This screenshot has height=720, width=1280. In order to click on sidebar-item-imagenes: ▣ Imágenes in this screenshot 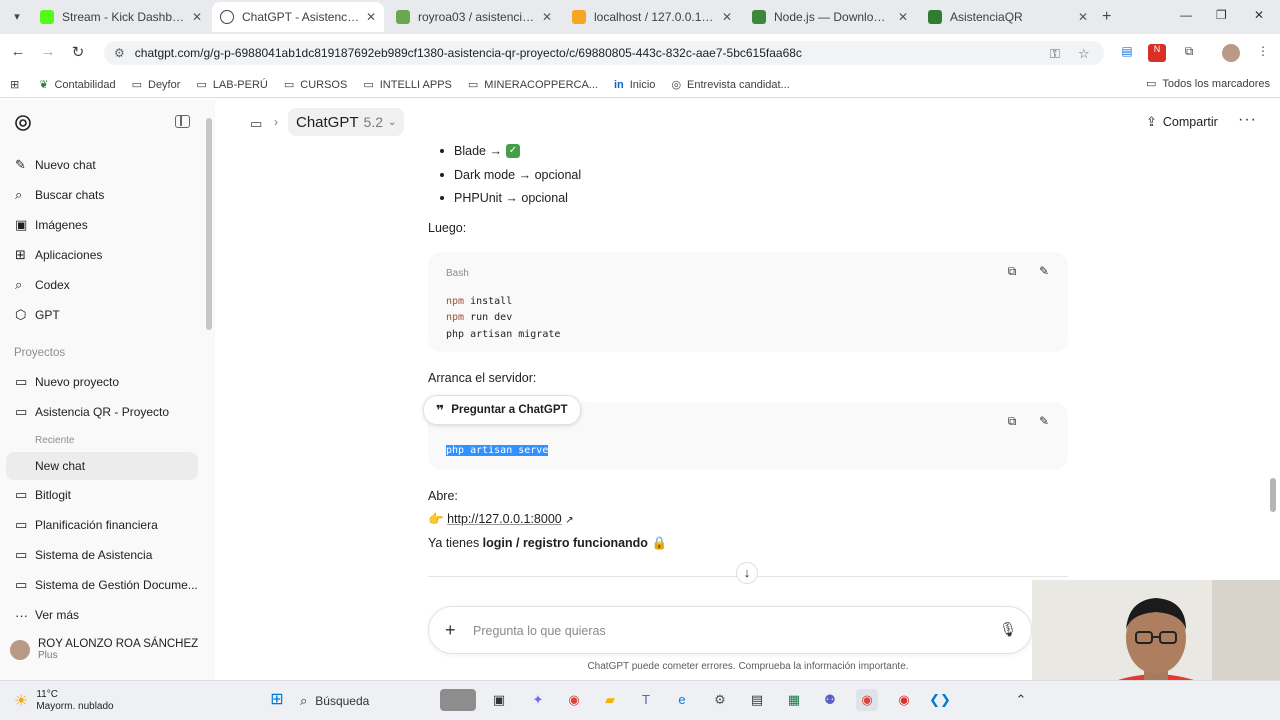, I will do `click(102, 225)`.